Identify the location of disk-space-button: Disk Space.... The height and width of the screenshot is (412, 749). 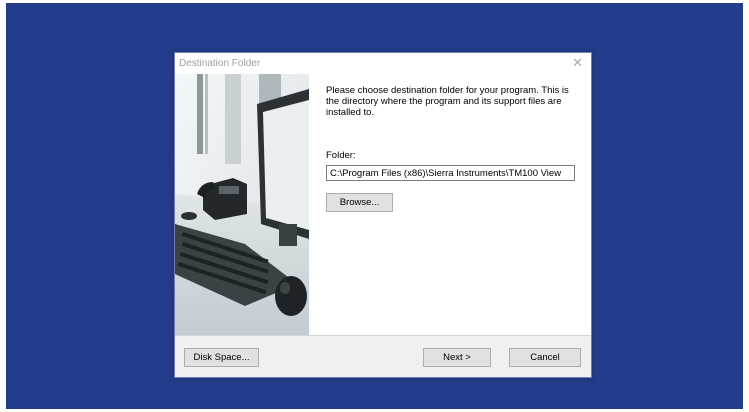
(221, 357).